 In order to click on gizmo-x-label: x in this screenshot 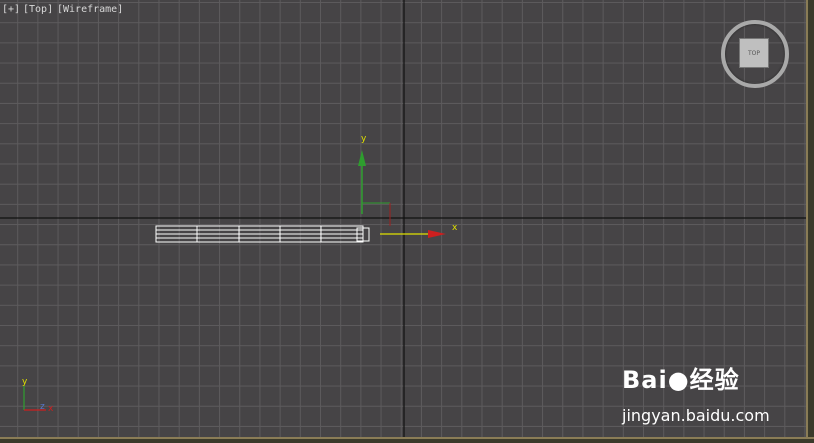, I will do `click(455, 228)`.